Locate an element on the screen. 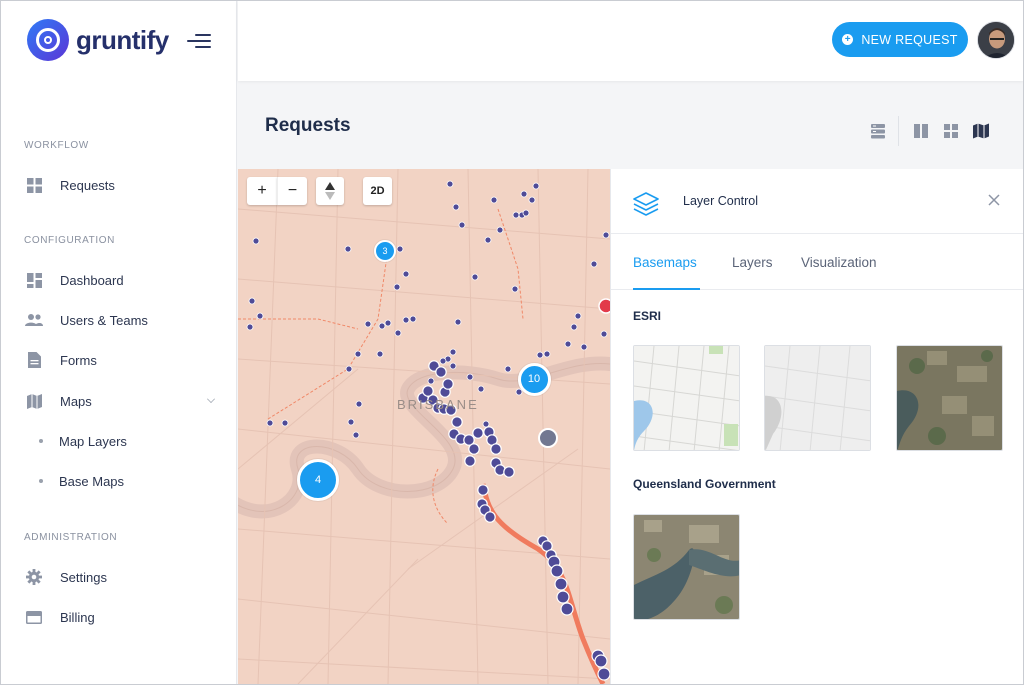 The height and width of the screenshot is (685, 1024). sidebar-subitem-base-maps: Base Maps is located at coordinates (81, 481).